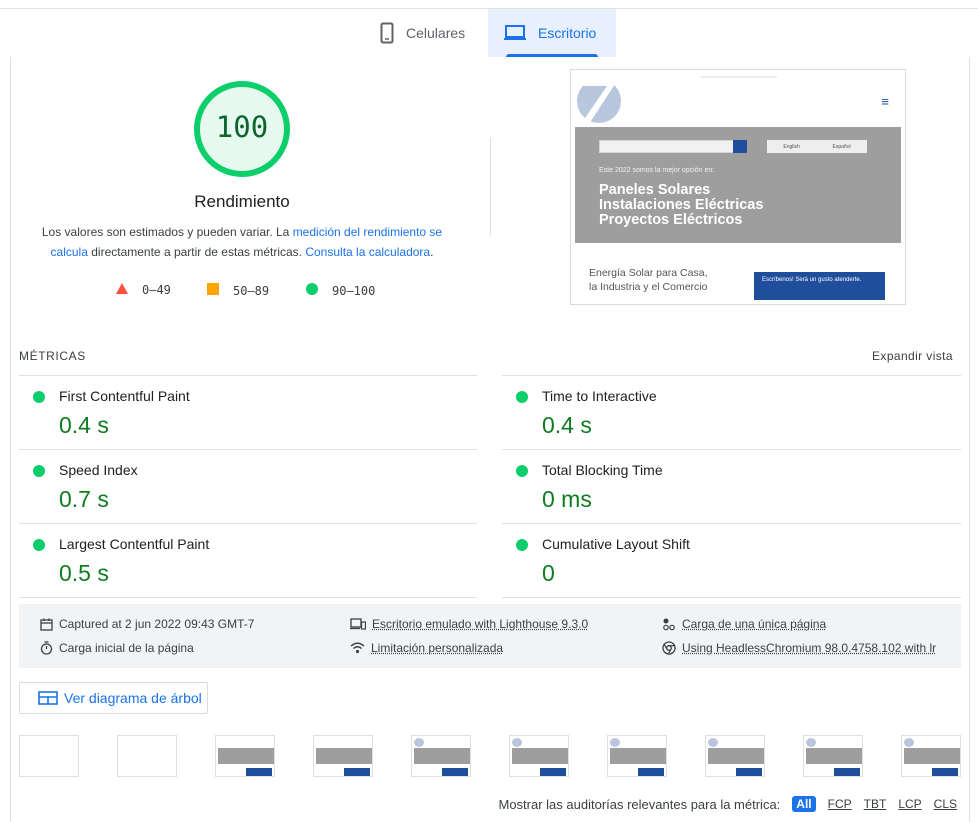  I want to click on metric-lcp: Largest Contentful Paint 0.5 s, so click(239, 561).